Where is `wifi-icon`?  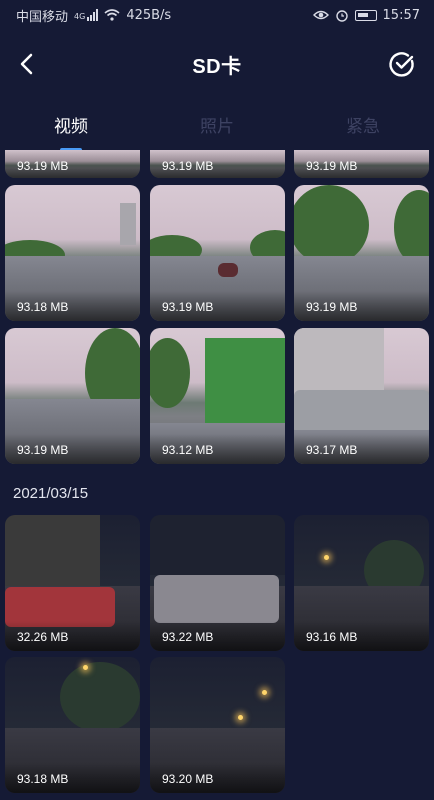
wifi-icon is located at coordinates (112, 15).